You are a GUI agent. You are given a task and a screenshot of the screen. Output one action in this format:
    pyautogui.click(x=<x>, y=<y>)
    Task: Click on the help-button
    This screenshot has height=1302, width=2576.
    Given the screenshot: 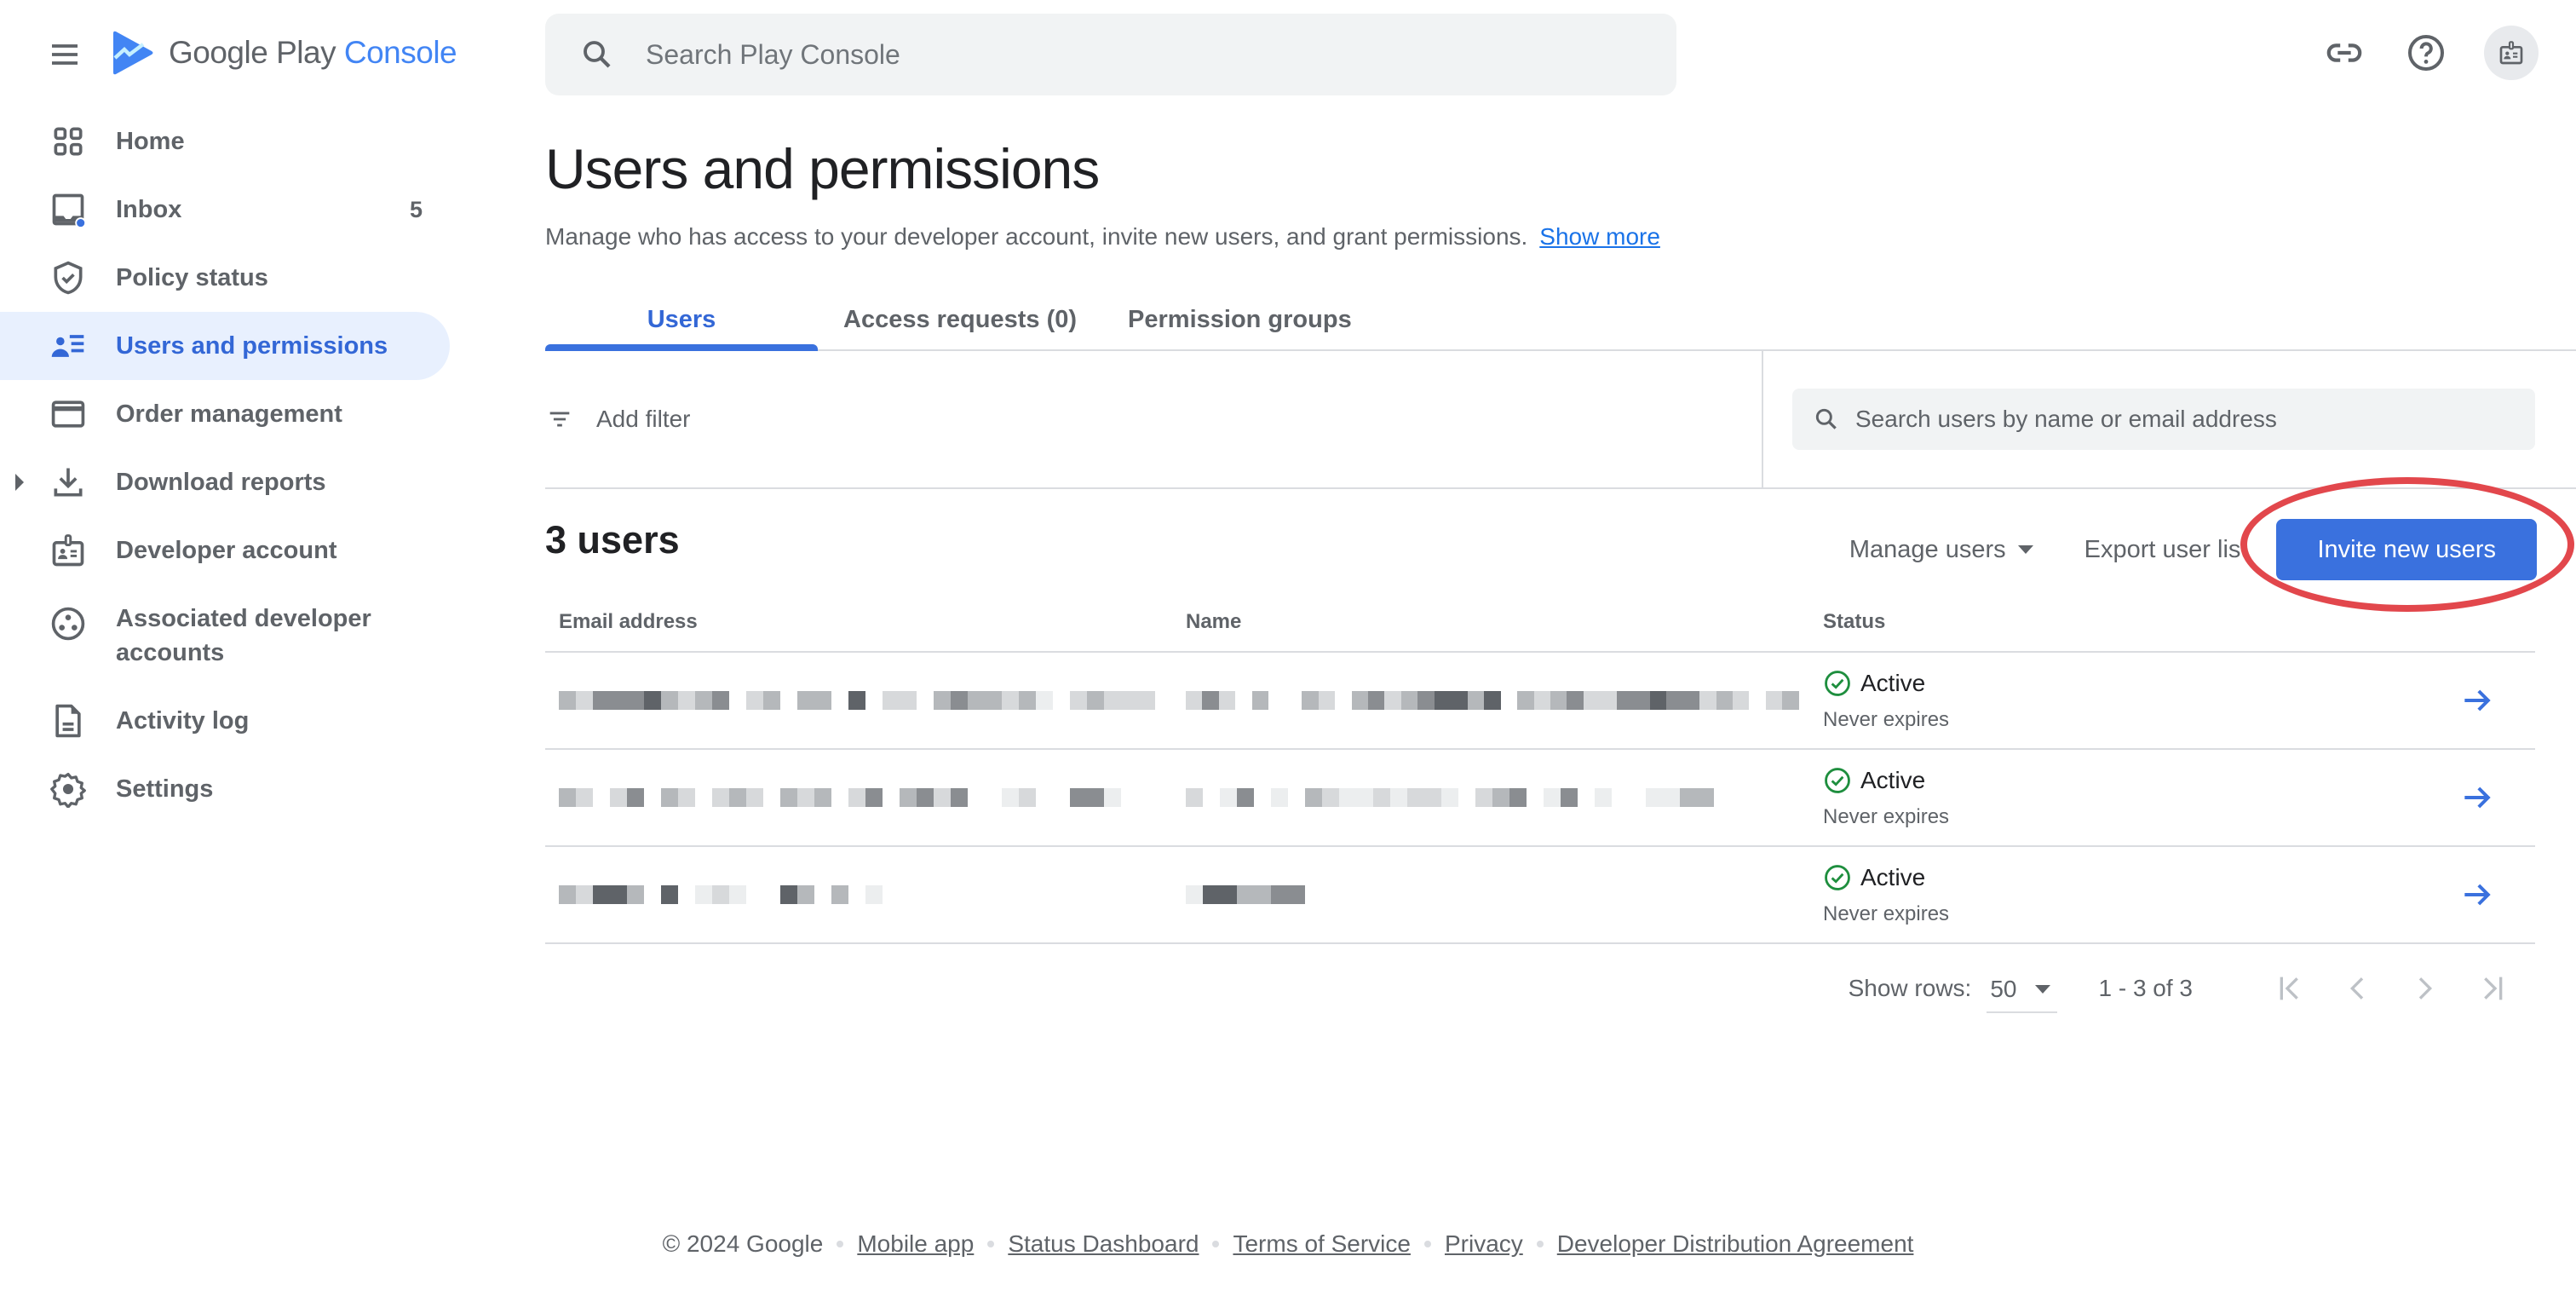 What is the action you would take?
    pyautogui.click(x=2426, y=53)
    